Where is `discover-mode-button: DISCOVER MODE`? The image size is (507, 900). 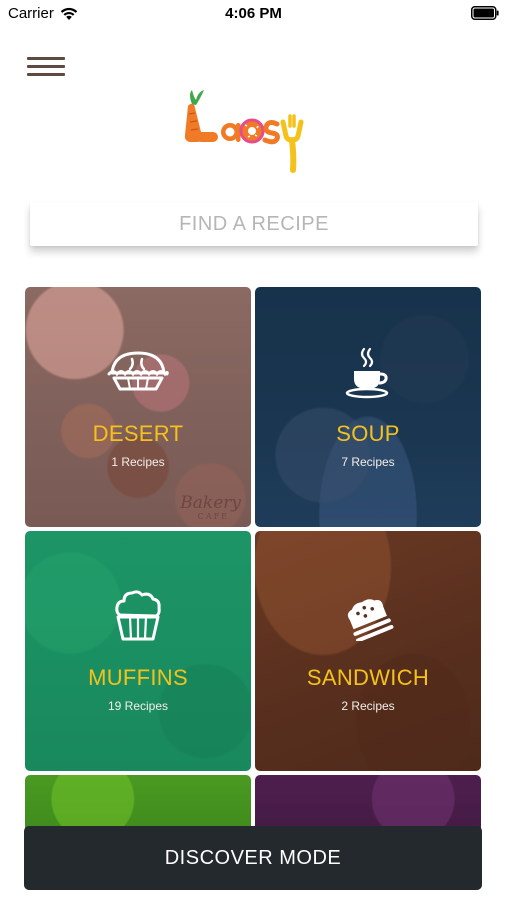 discover-mode-button: DISCOVER MODE is located at coordinates (253, 858).